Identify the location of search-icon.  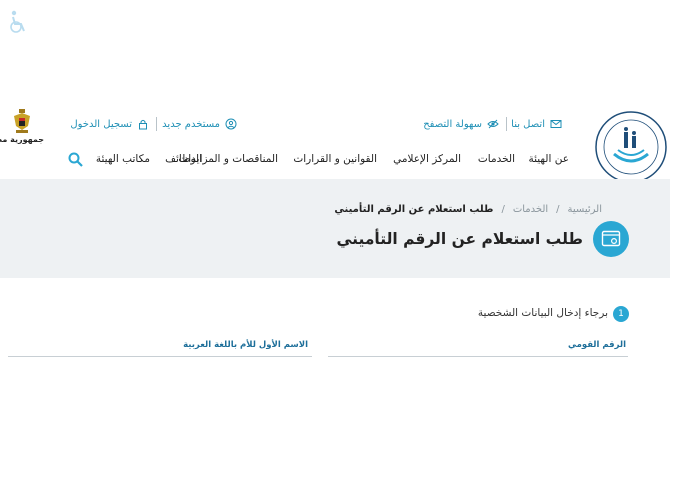
(75, 159).